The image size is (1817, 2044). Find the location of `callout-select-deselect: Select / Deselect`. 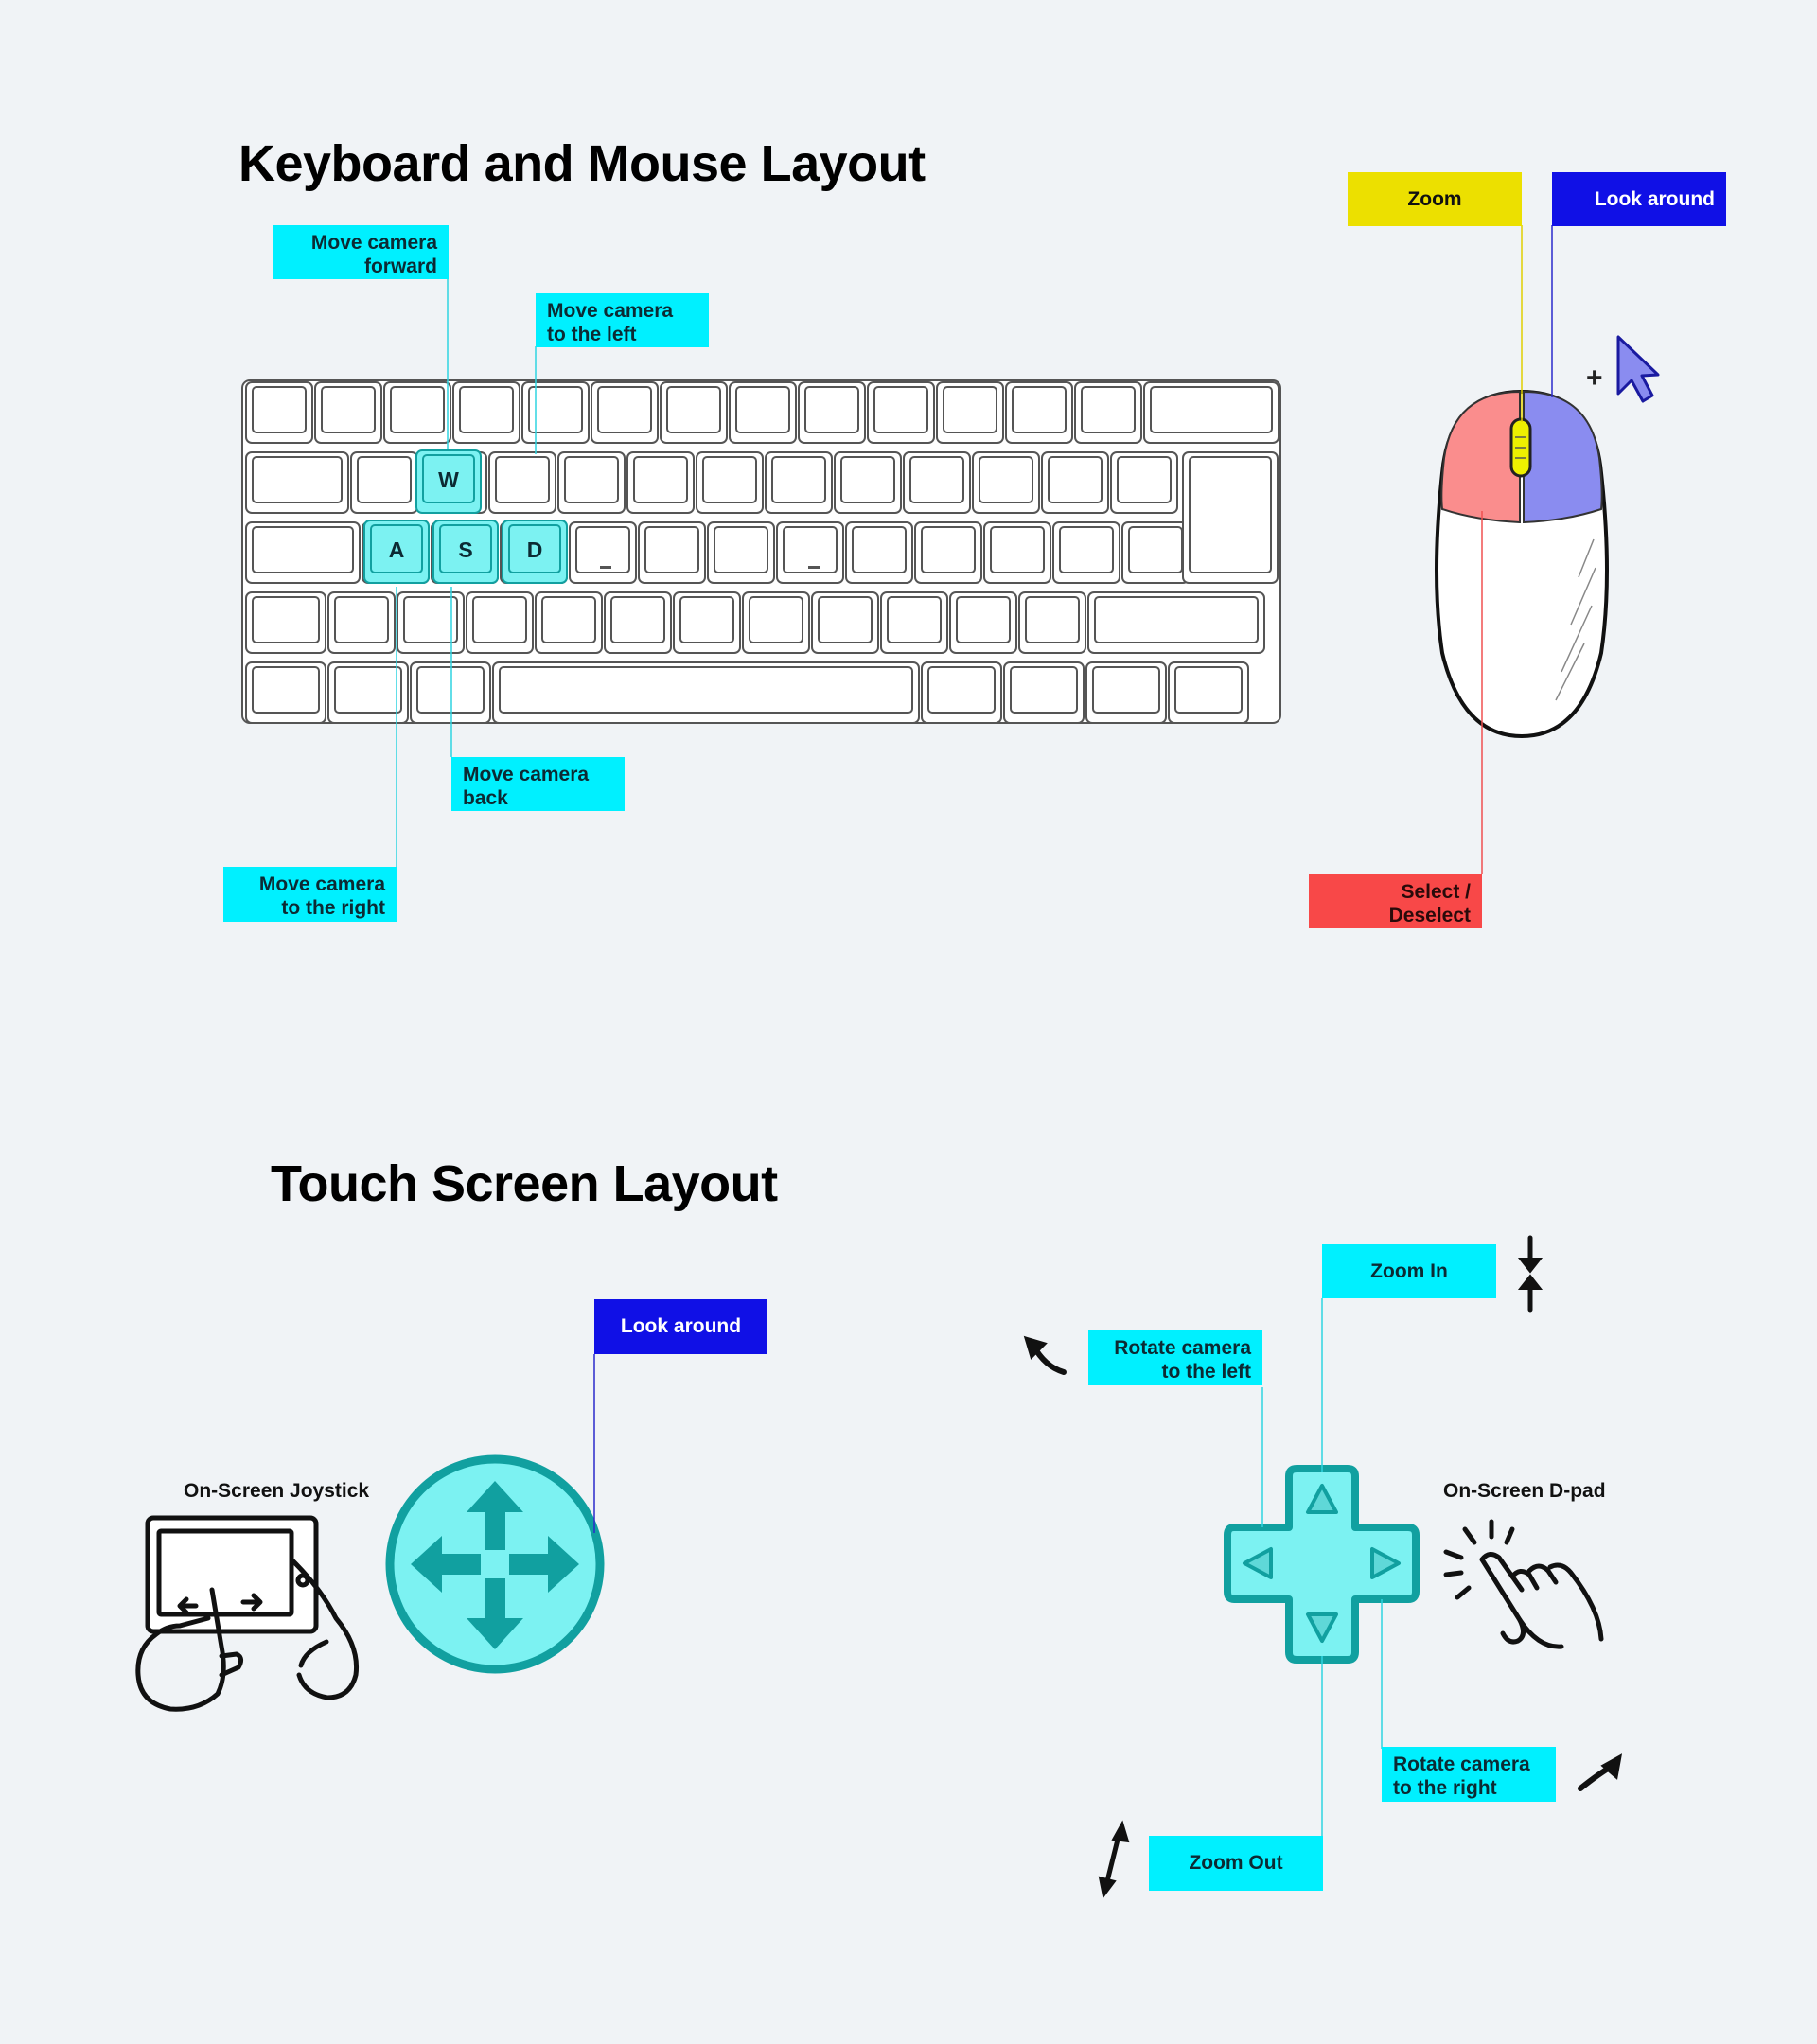

callout-select-deselect: Select / Deselect is located at coordinates (1395, 901).